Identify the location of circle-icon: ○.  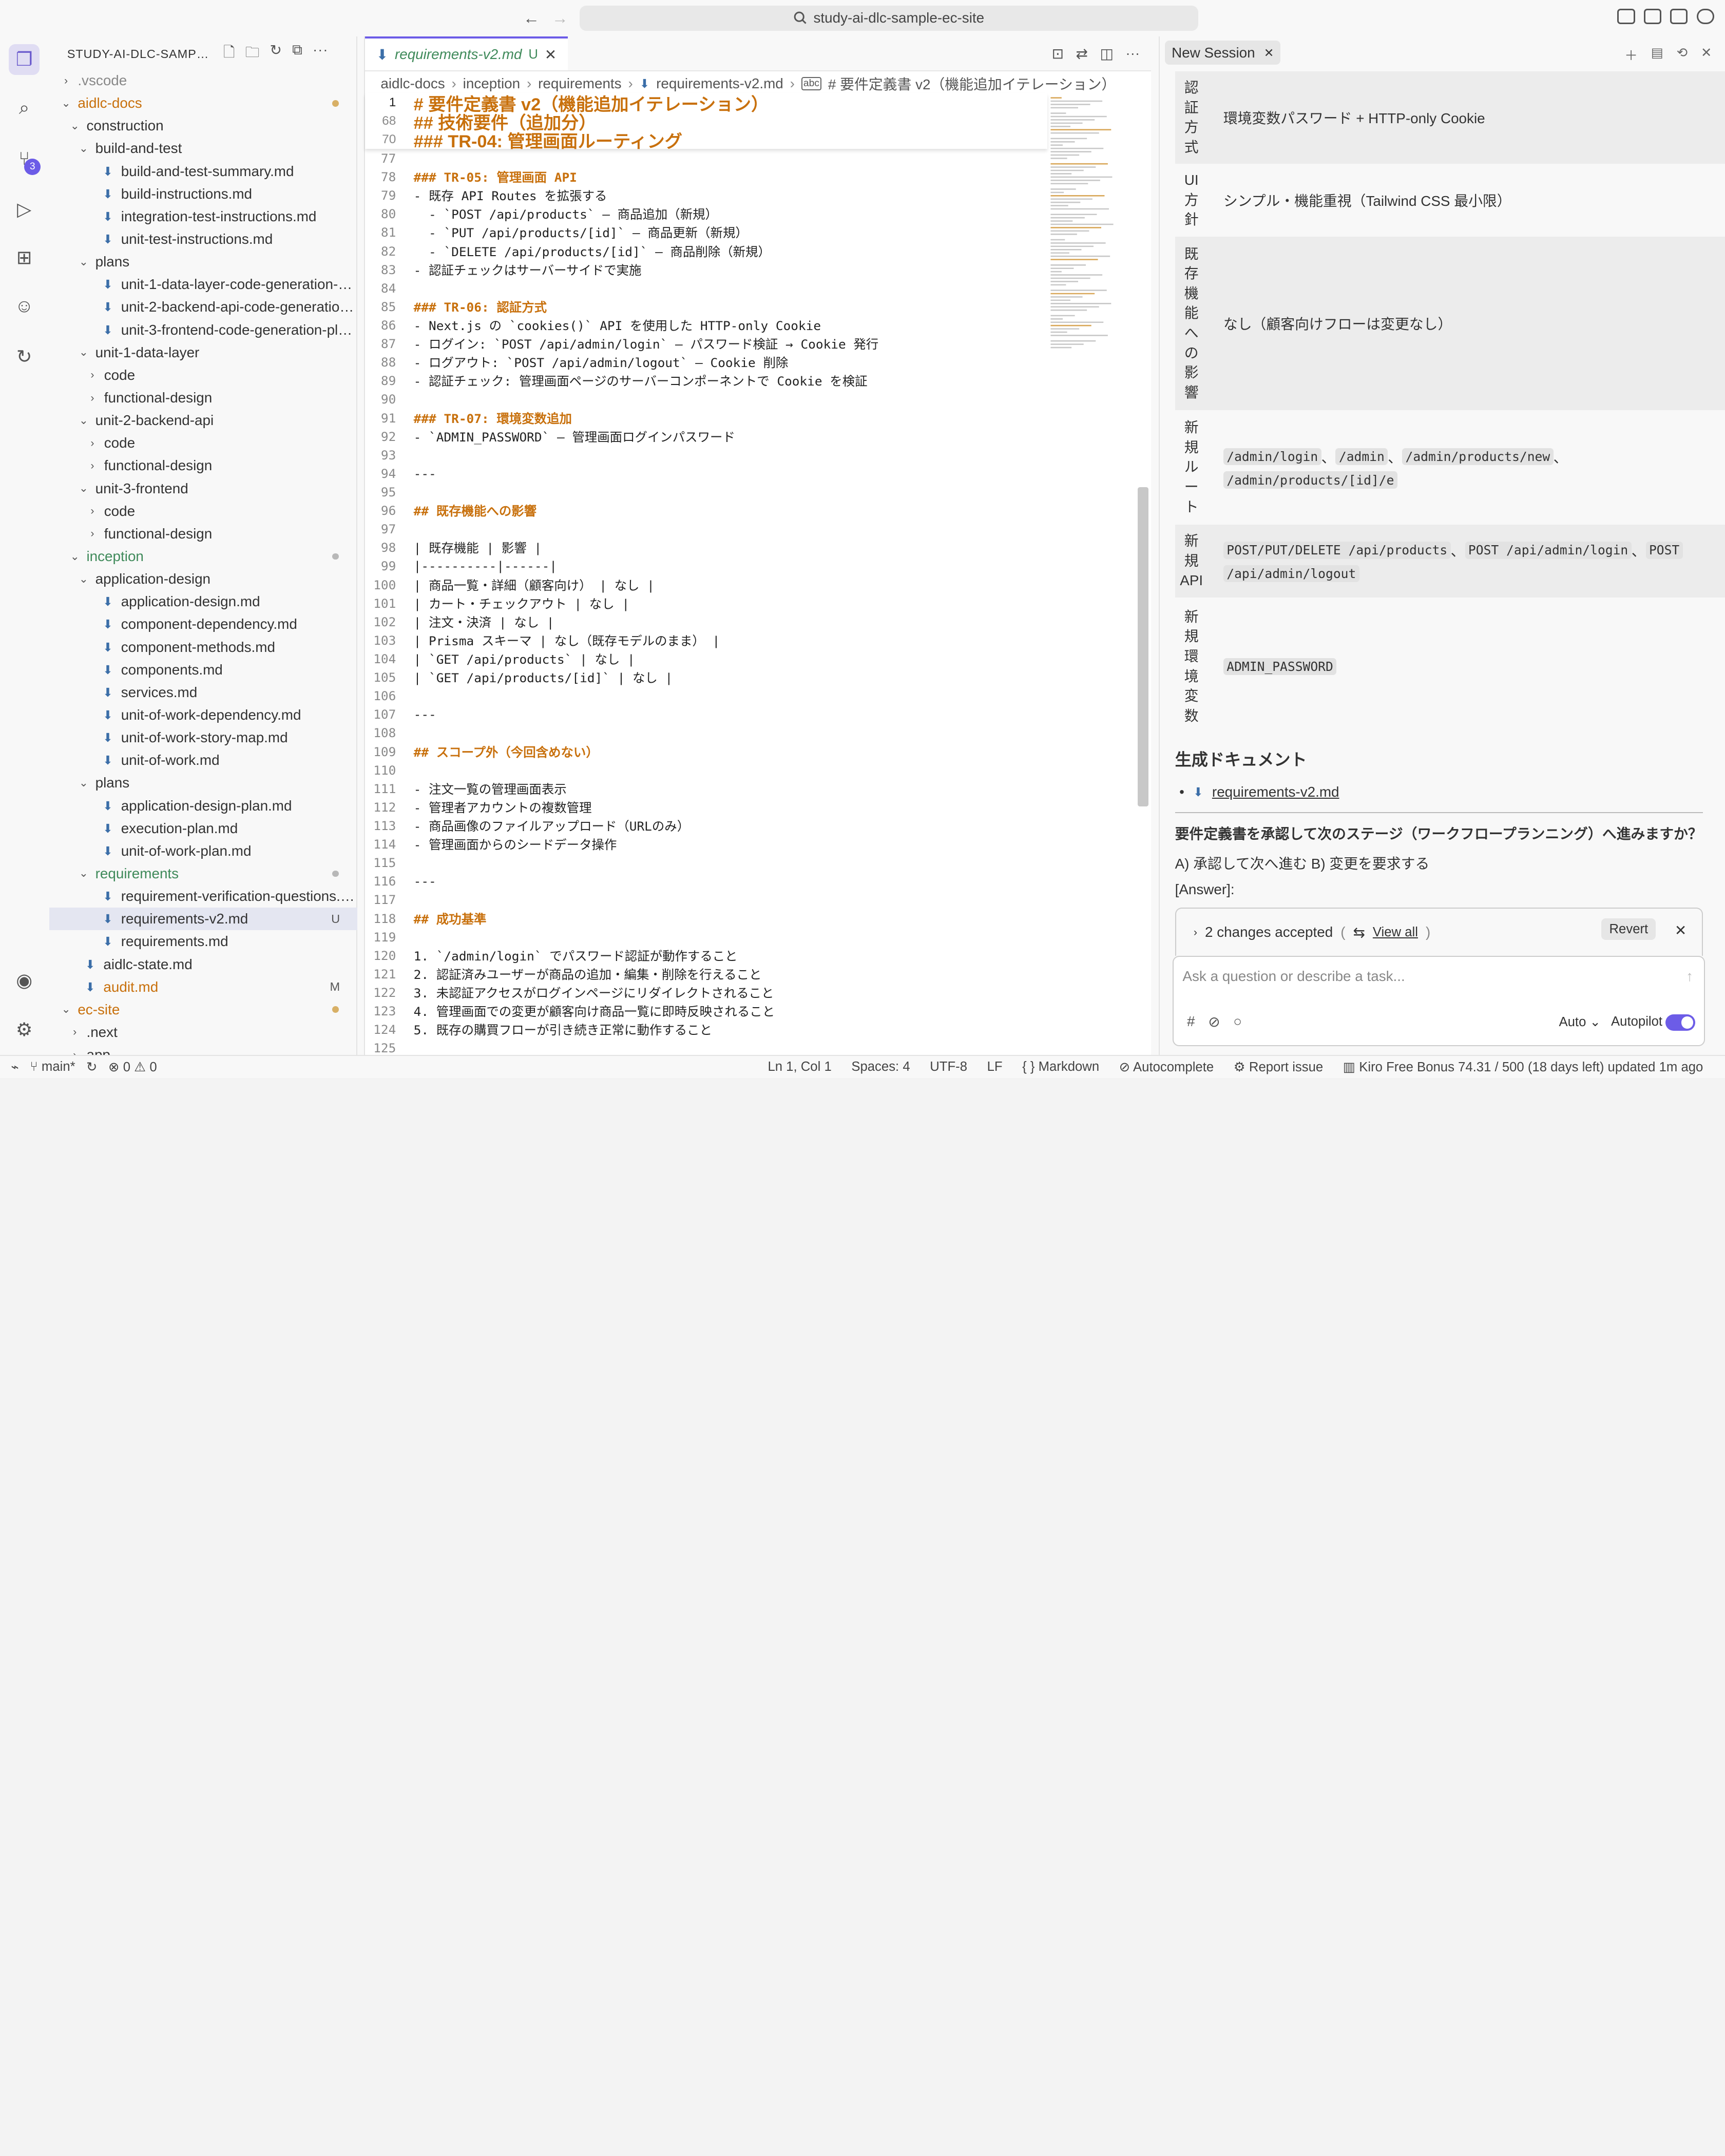
(1237, 1021).